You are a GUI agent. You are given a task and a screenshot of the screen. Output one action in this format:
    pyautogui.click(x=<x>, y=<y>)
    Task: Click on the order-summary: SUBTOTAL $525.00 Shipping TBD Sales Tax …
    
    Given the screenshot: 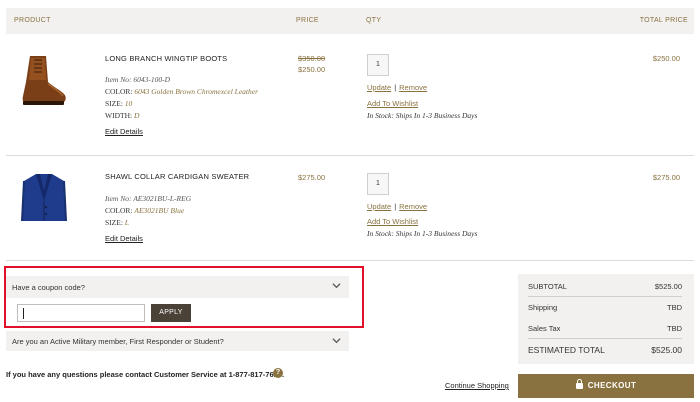 What is the action you would take?
    pyautogui.click(x=606, y=319)
    